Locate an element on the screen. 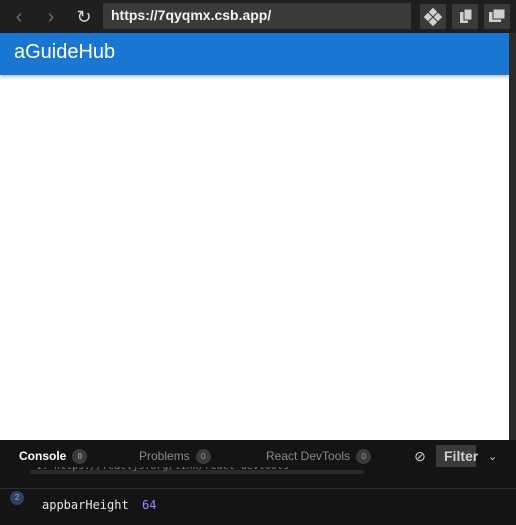  tab-console: Console 0 is located at coordinates (53, 457).